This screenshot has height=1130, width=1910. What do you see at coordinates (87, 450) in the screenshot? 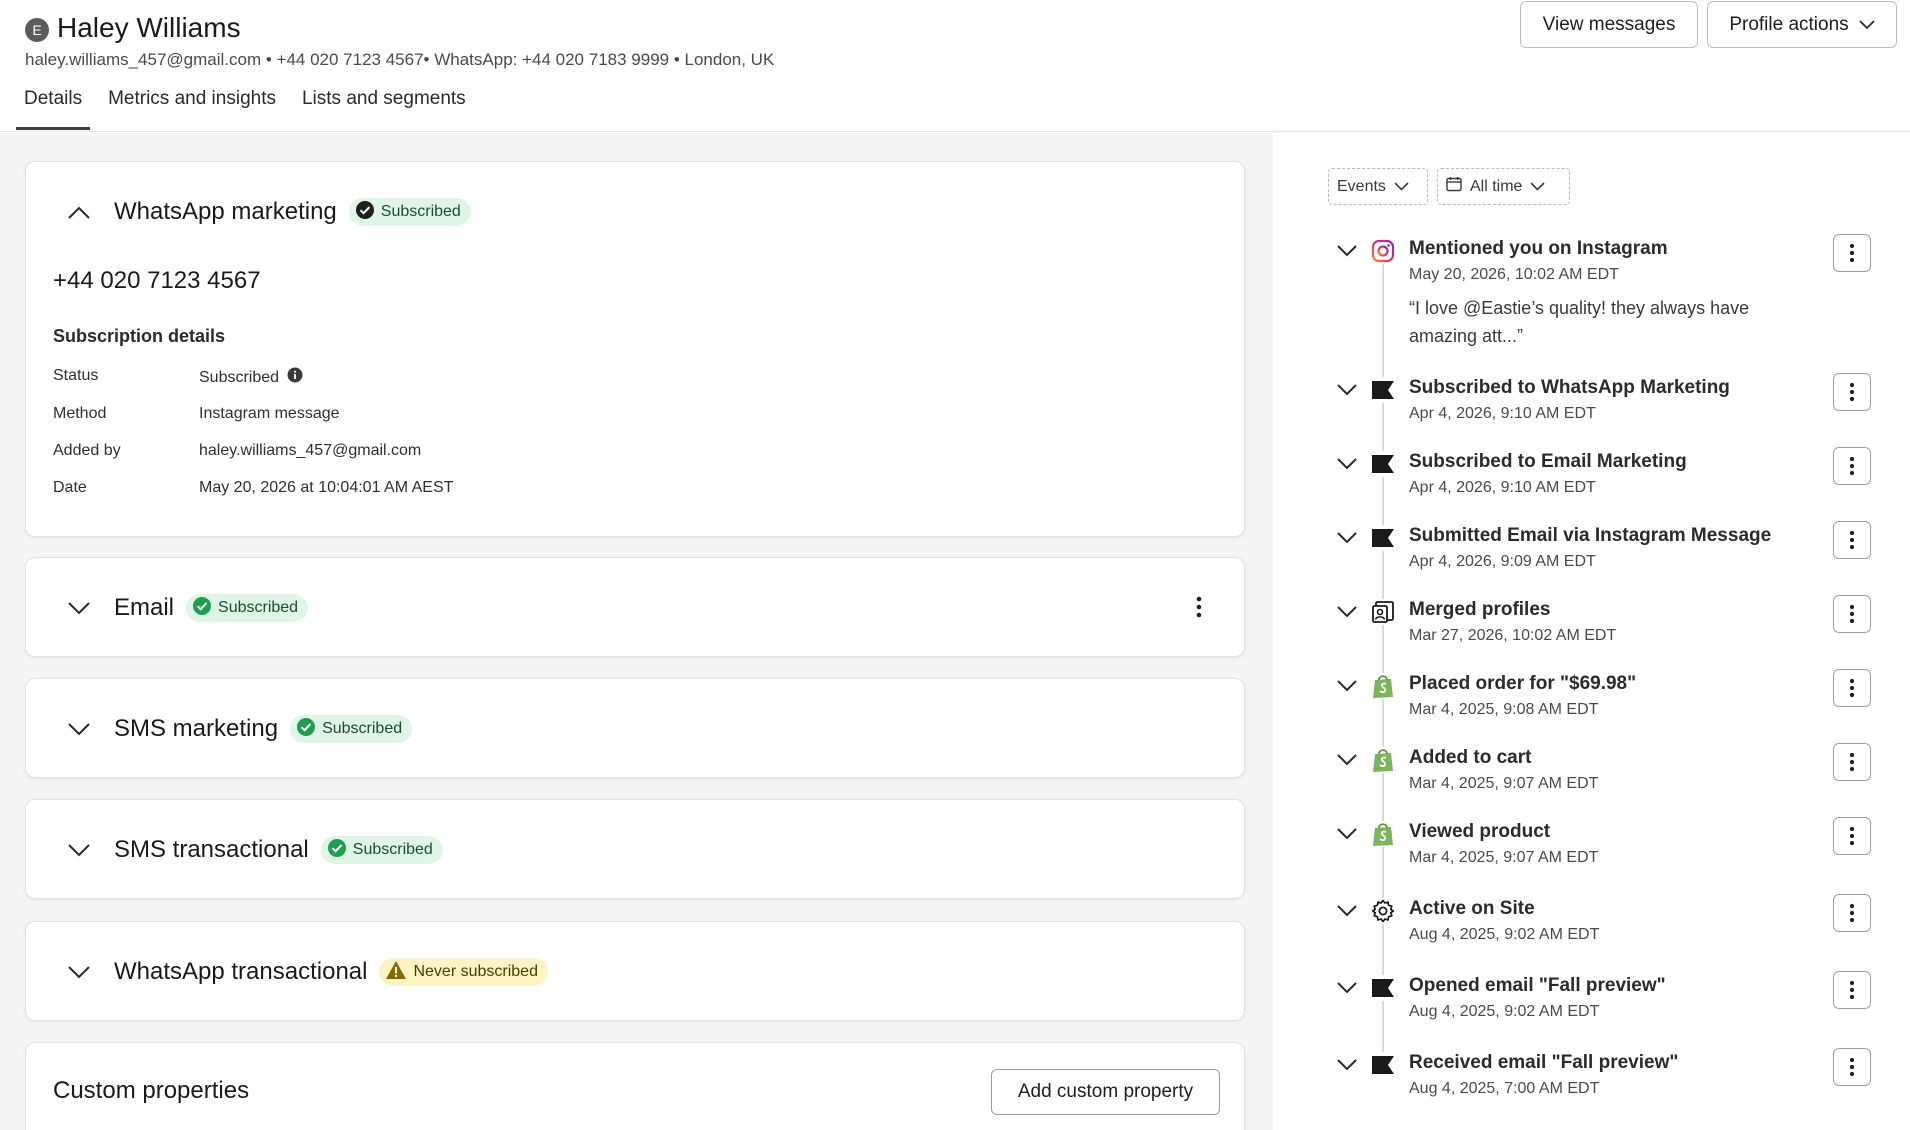
I see `detail-key: Added by` at bounding box center [87, 450].